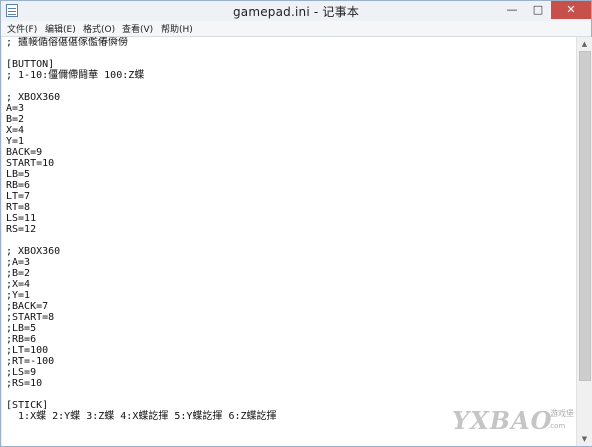  What do you see at coordinates (18, 196) in the screenshot?
I see `text-line: LT=7` at bounding box center [18, 196].